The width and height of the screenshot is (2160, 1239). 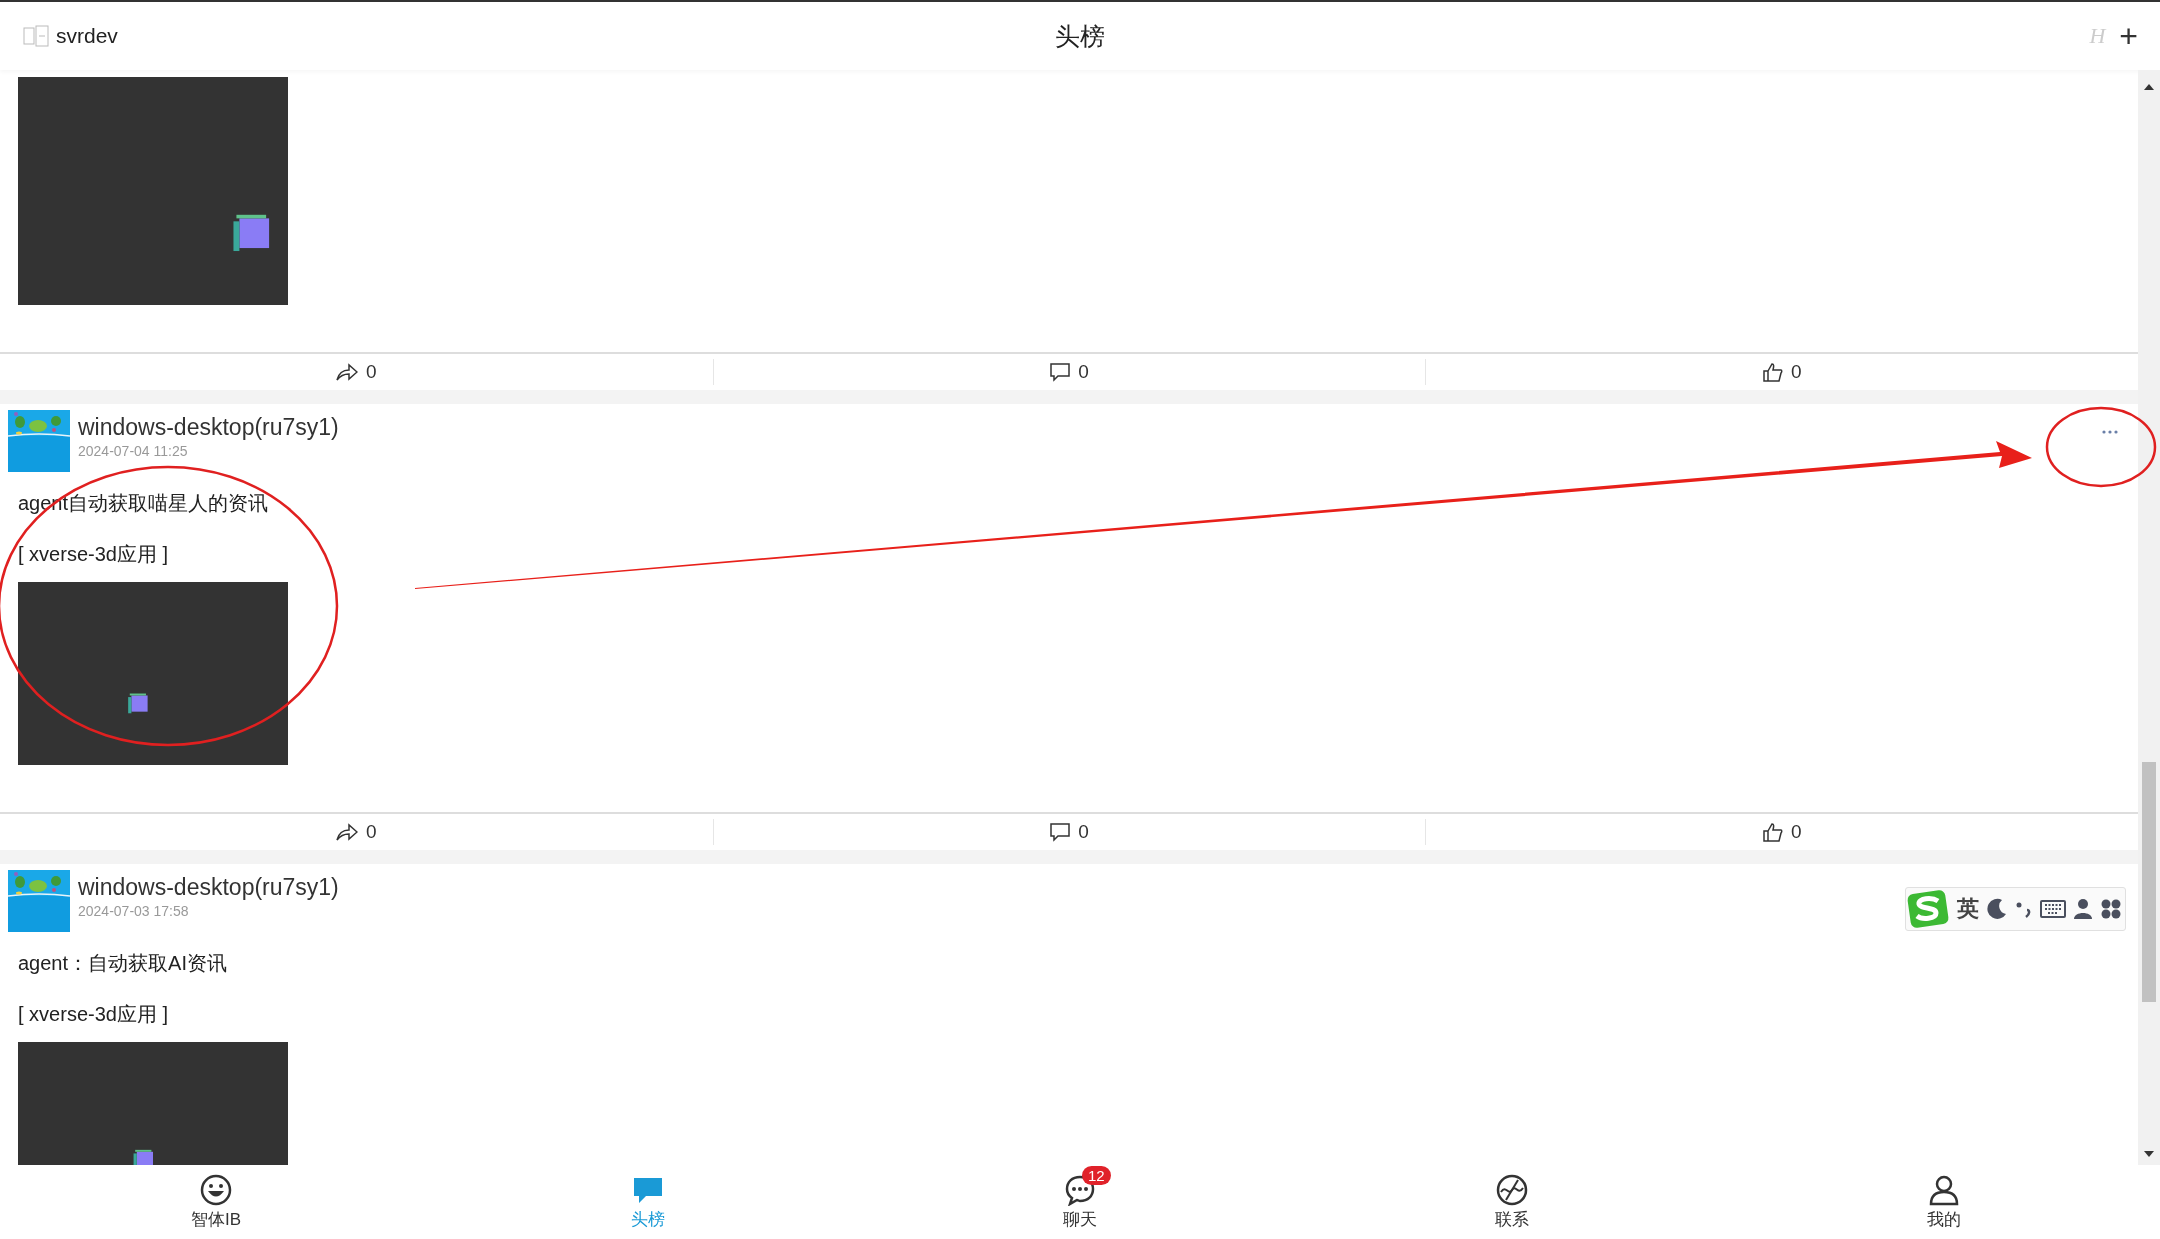 I want to click on moon-icon, so click(x=1997, y=909).